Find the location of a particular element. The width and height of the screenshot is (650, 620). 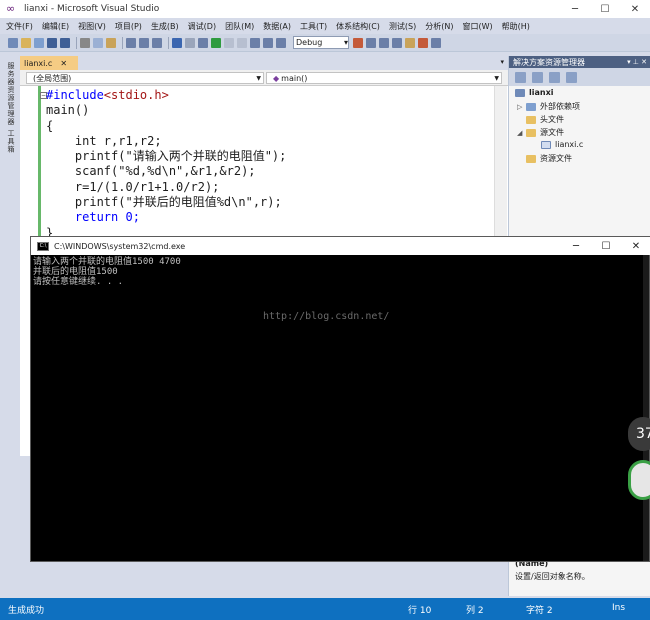

uncomment-icon is located at coordinates (157, 42).